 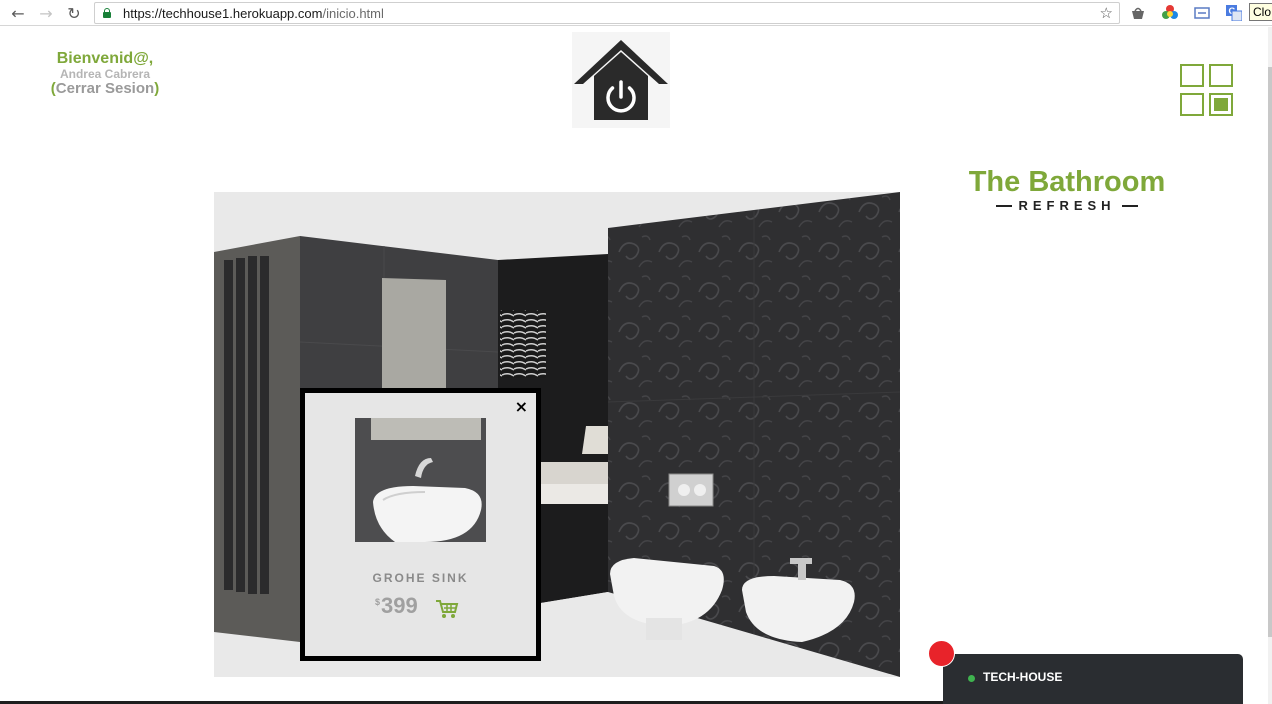 What do you see at coordinates (157, 88) in the screenshot?
I see `logout-paren-close: )` at bounding box center [157, 88].